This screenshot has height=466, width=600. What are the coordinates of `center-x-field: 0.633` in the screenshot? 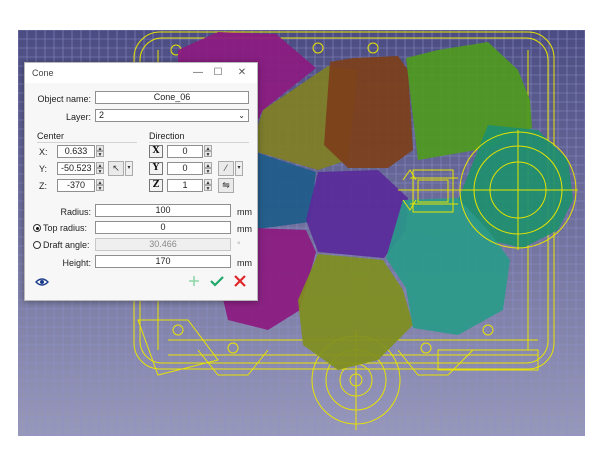 It's located at (76, 151).